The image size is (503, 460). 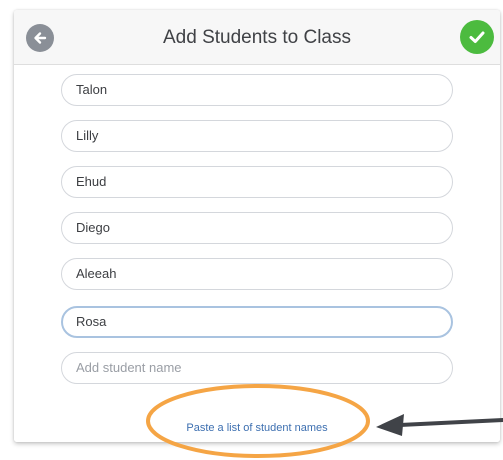 What do you see at coordinates (257, 322) in the screenshot?
I see `student-name-field-focused: Rosa` at bounding box center [257, 322].